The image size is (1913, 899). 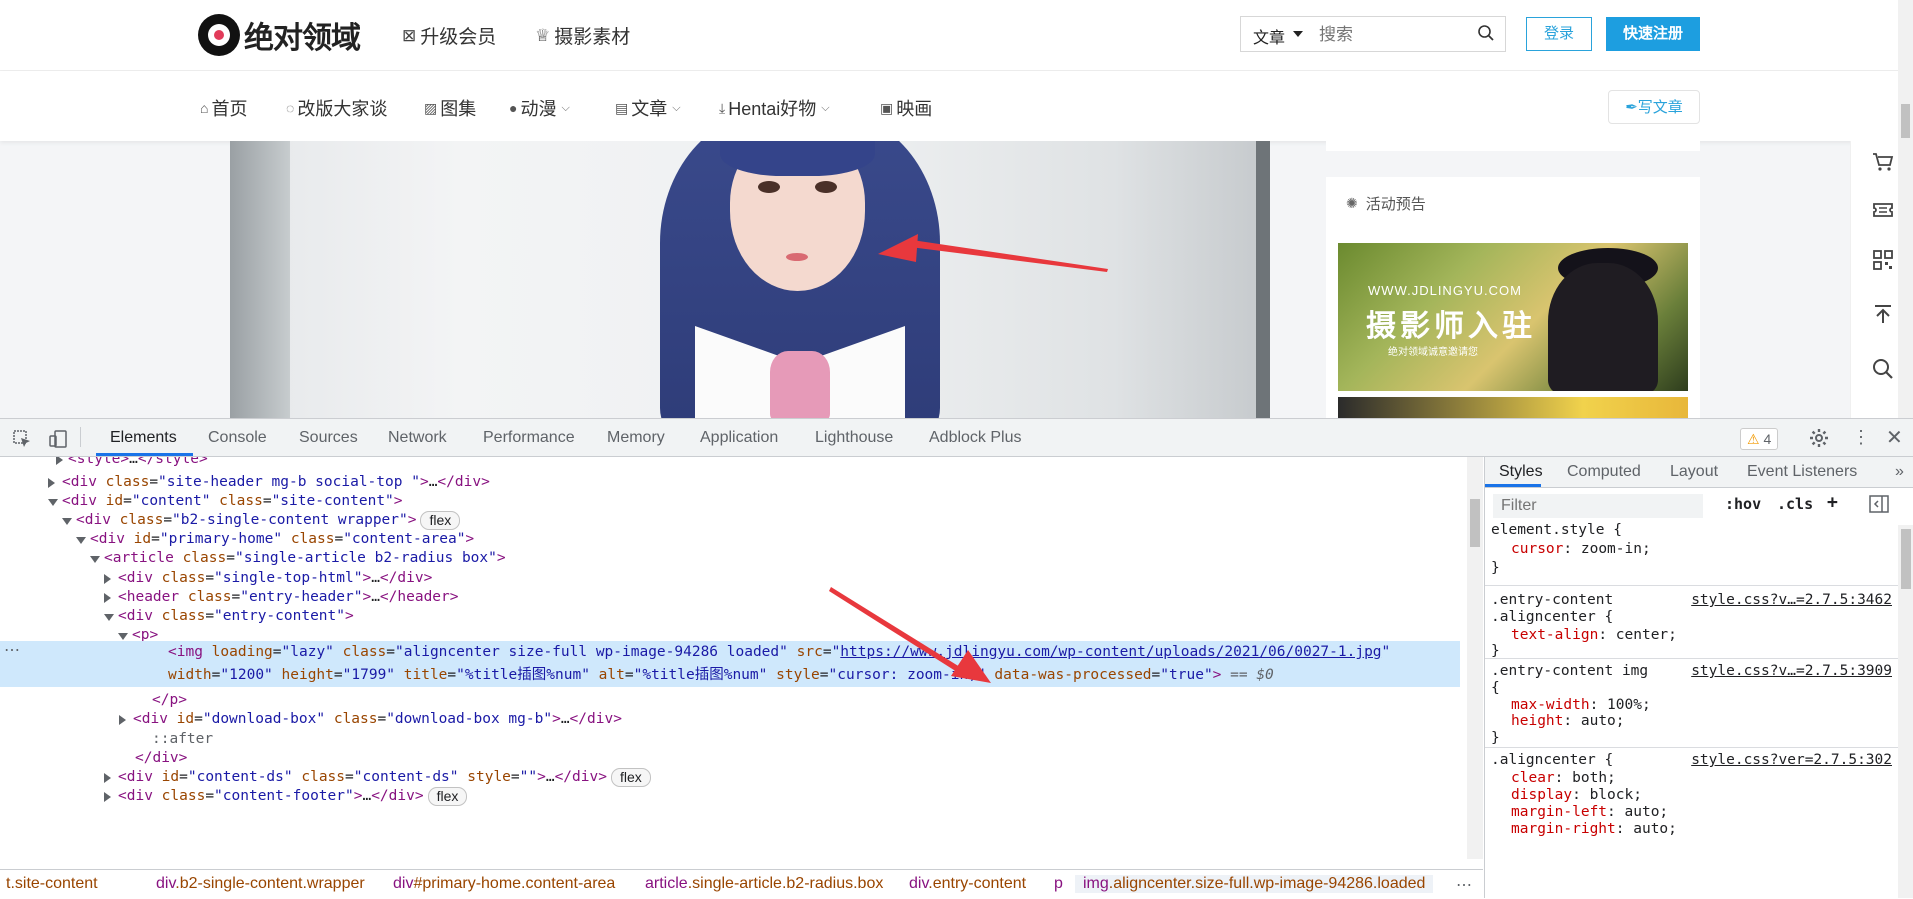 I want to click on photo-material-link: ♕ 摄影素材, so click(x=582, y=35).